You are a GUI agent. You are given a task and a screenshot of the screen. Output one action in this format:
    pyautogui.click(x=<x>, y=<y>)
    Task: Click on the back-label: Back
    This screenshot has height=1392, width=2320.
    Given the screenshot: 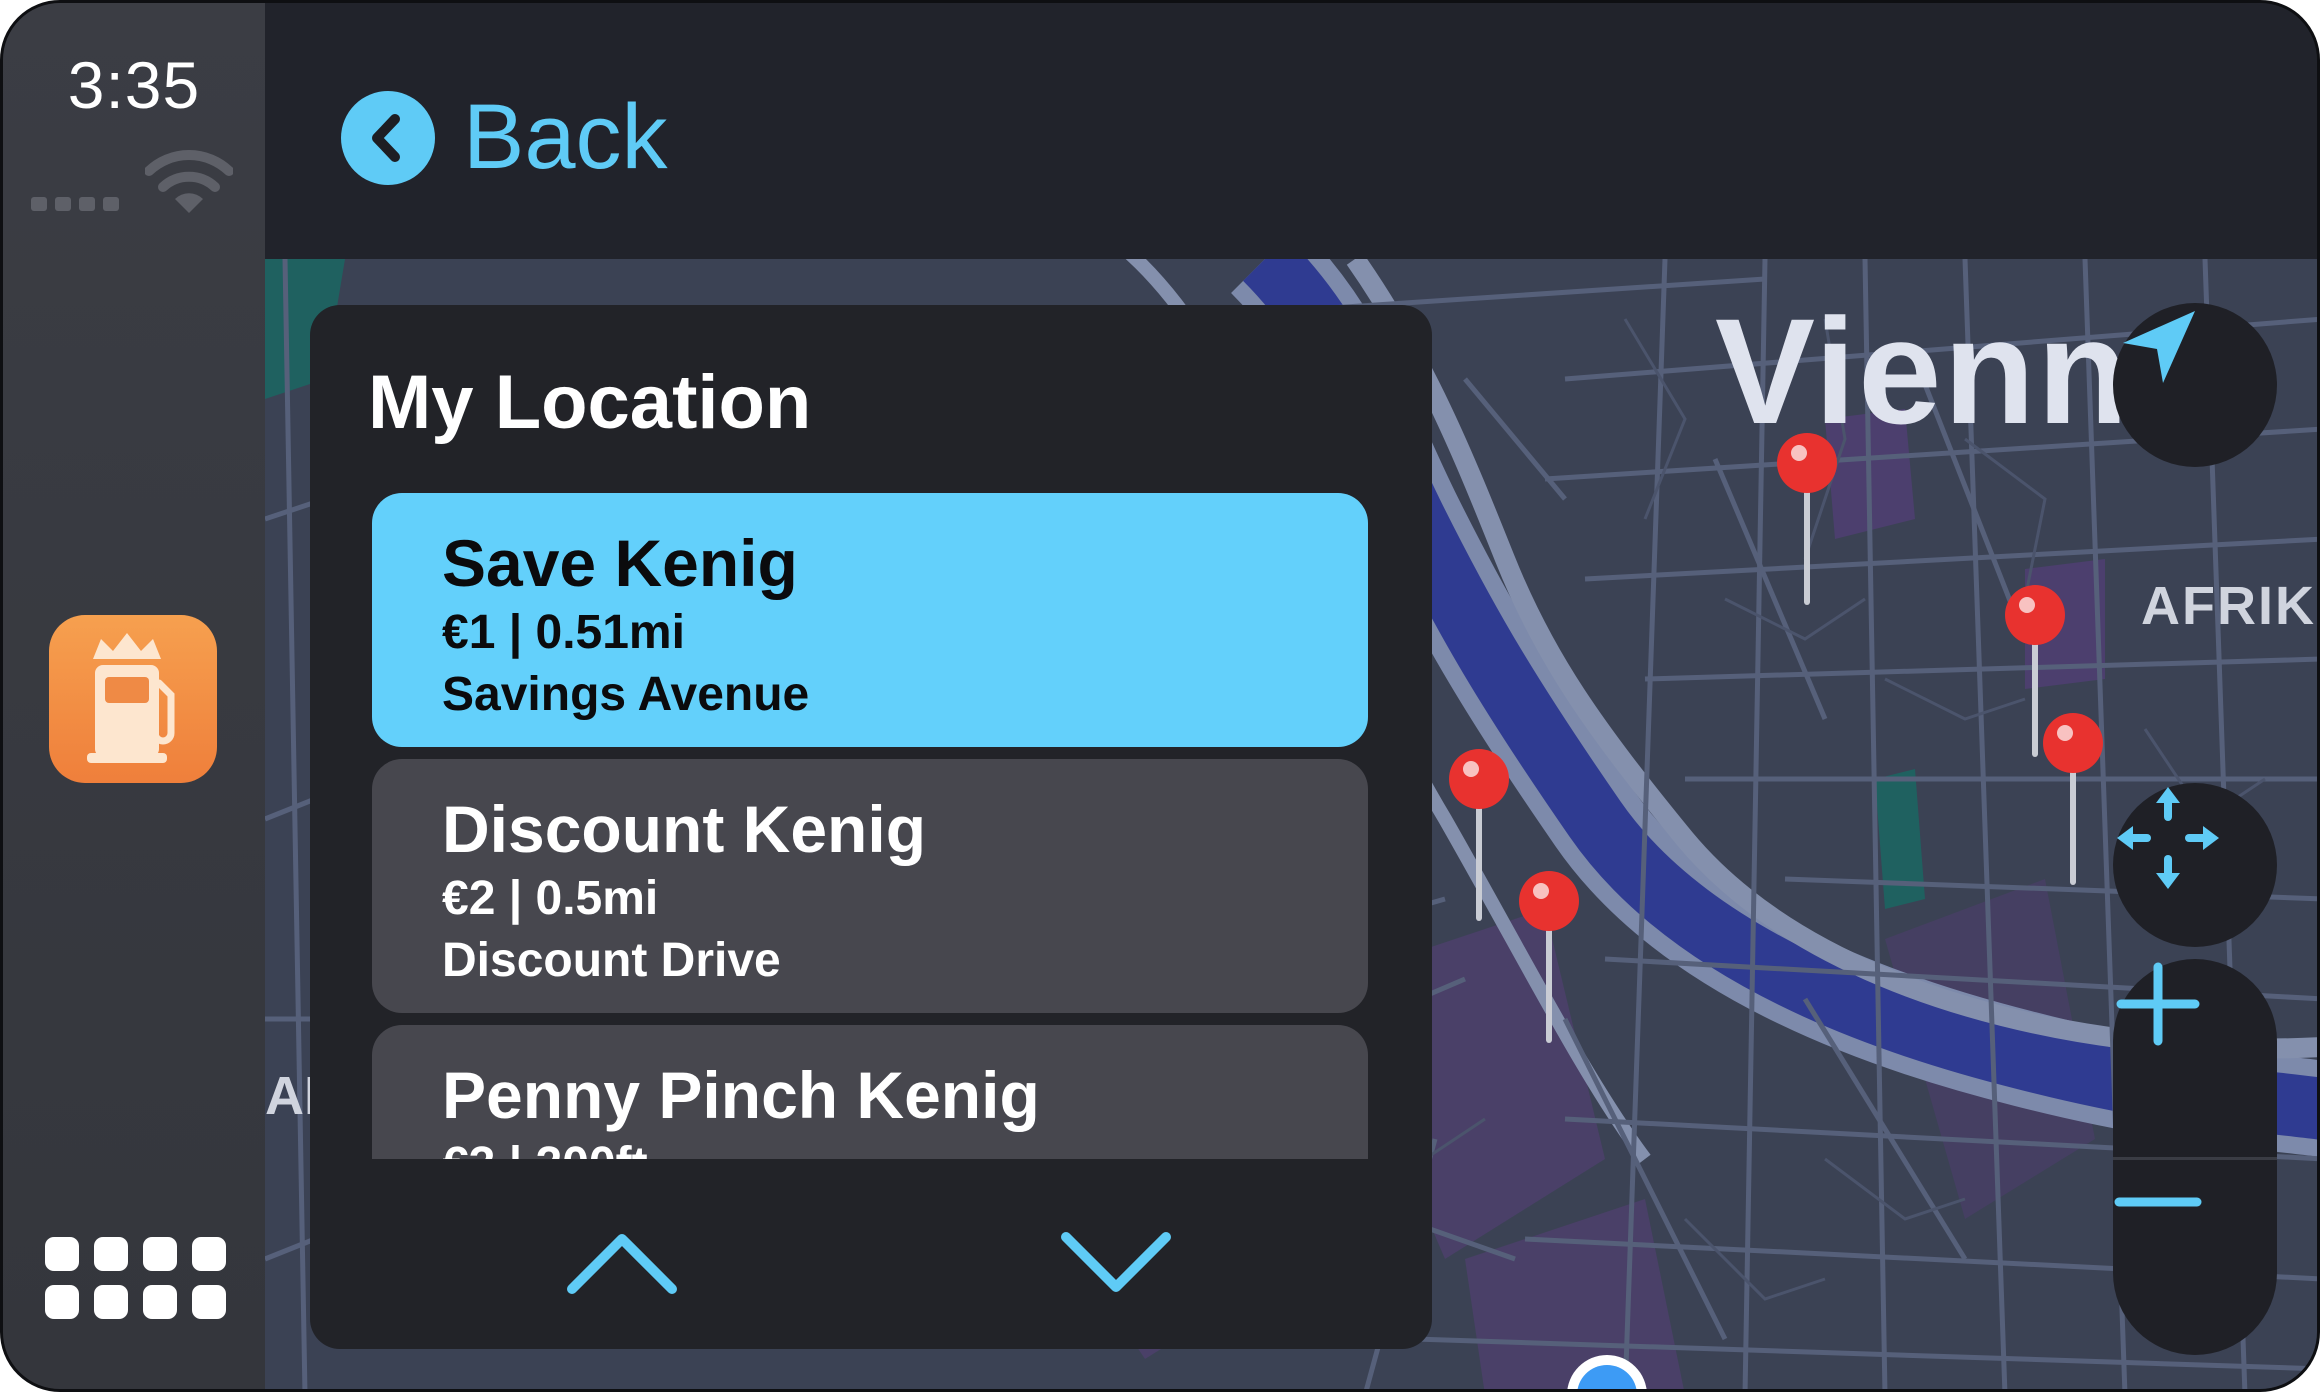 What is the action you would take?
    pyautogui.click(x=565, y=137)
    